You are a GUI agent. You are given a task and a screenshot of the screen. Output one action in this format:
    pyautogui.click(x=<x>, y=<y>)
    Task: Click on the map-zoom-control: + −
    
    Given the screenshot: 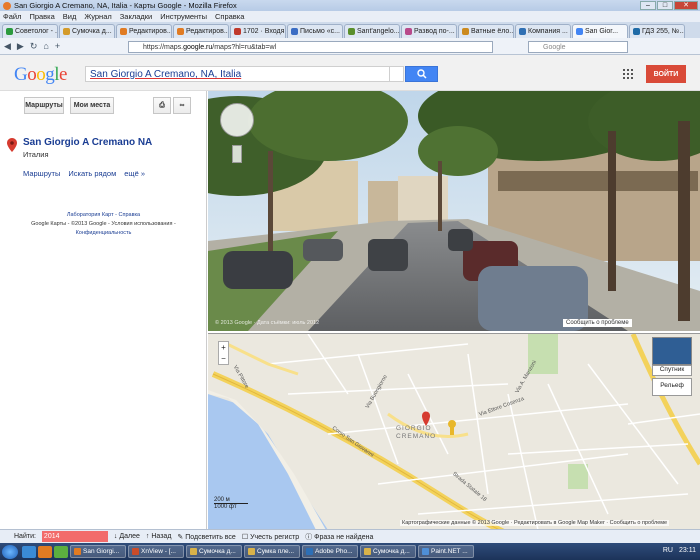 What is the action you would take?
    pyautogui.click(x=223, y=353)
    